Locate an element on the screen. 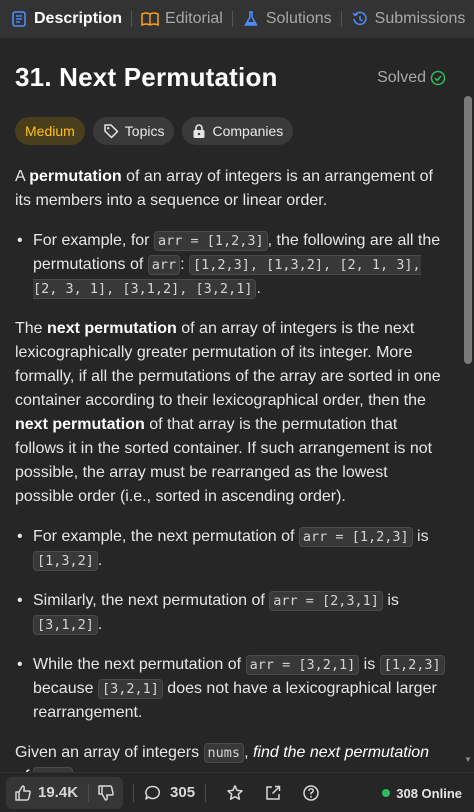 The width and height of the screenshot is (474, 812). book-icon is located at coordinates (150, 19).